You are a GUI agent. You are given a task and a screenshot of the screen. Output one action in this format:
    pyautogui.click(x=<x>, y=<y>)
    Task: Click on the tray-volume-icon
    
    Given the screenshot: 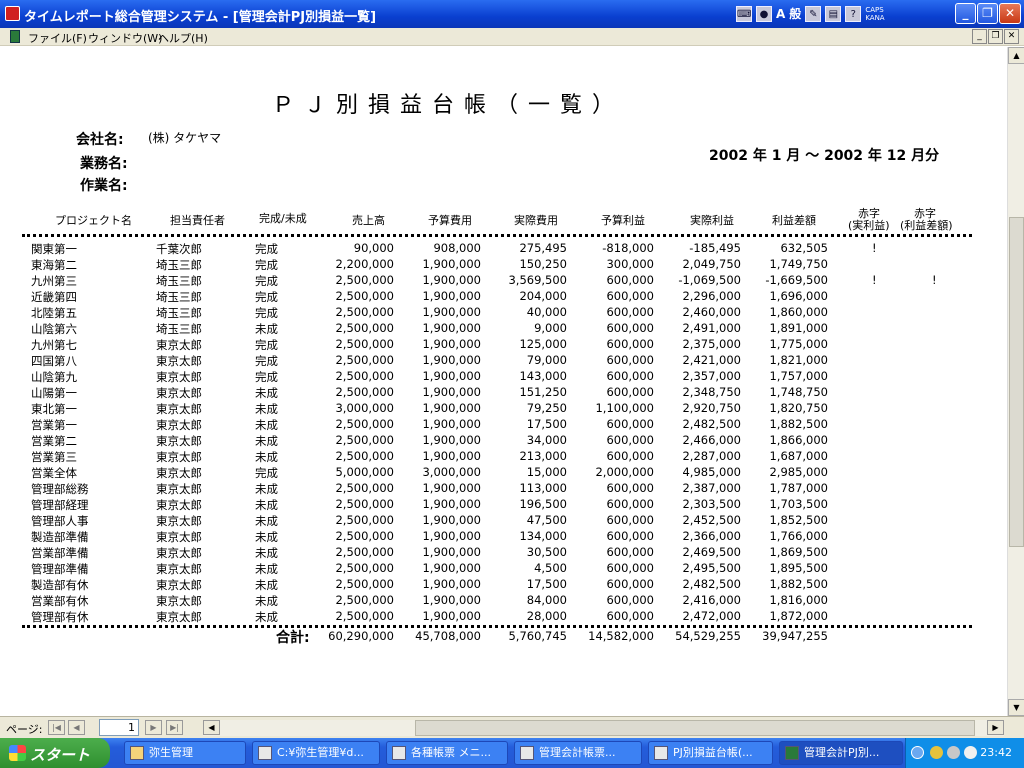 What is the action you would take?
    pyautogui.click(x=953, y=752)
    